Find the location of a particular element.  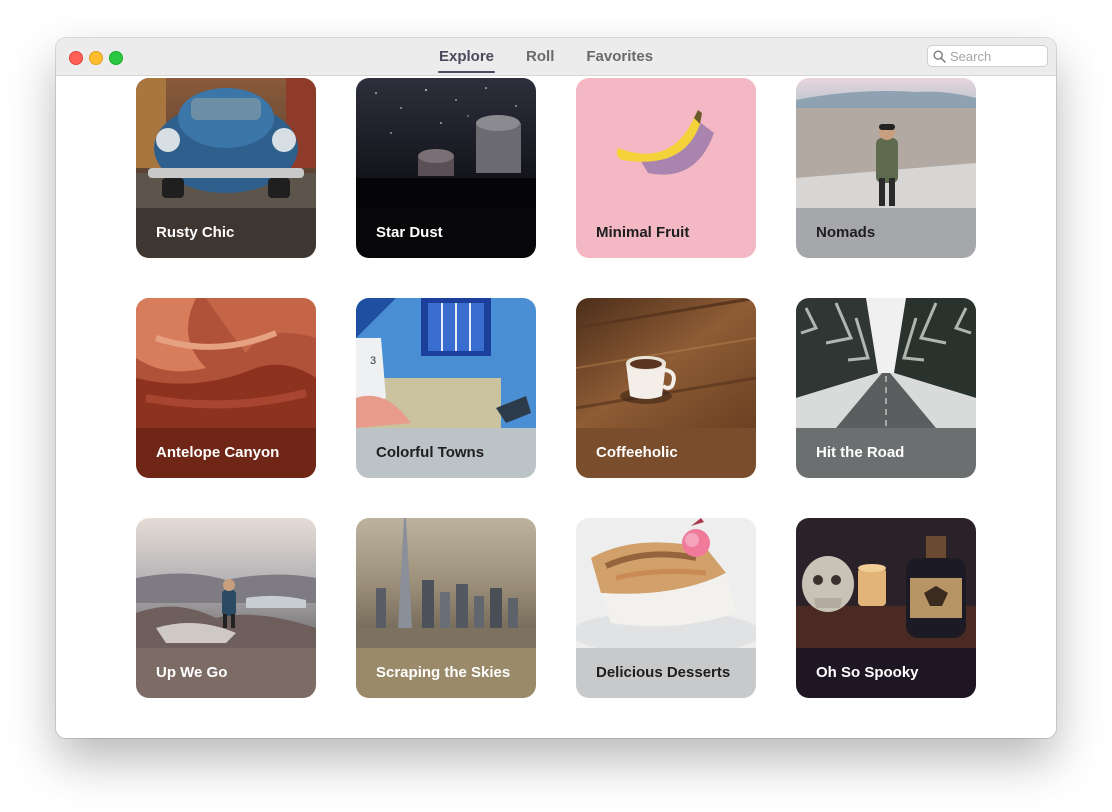

card-up-we-go: Up We Go is located at coordinates (226, 608).